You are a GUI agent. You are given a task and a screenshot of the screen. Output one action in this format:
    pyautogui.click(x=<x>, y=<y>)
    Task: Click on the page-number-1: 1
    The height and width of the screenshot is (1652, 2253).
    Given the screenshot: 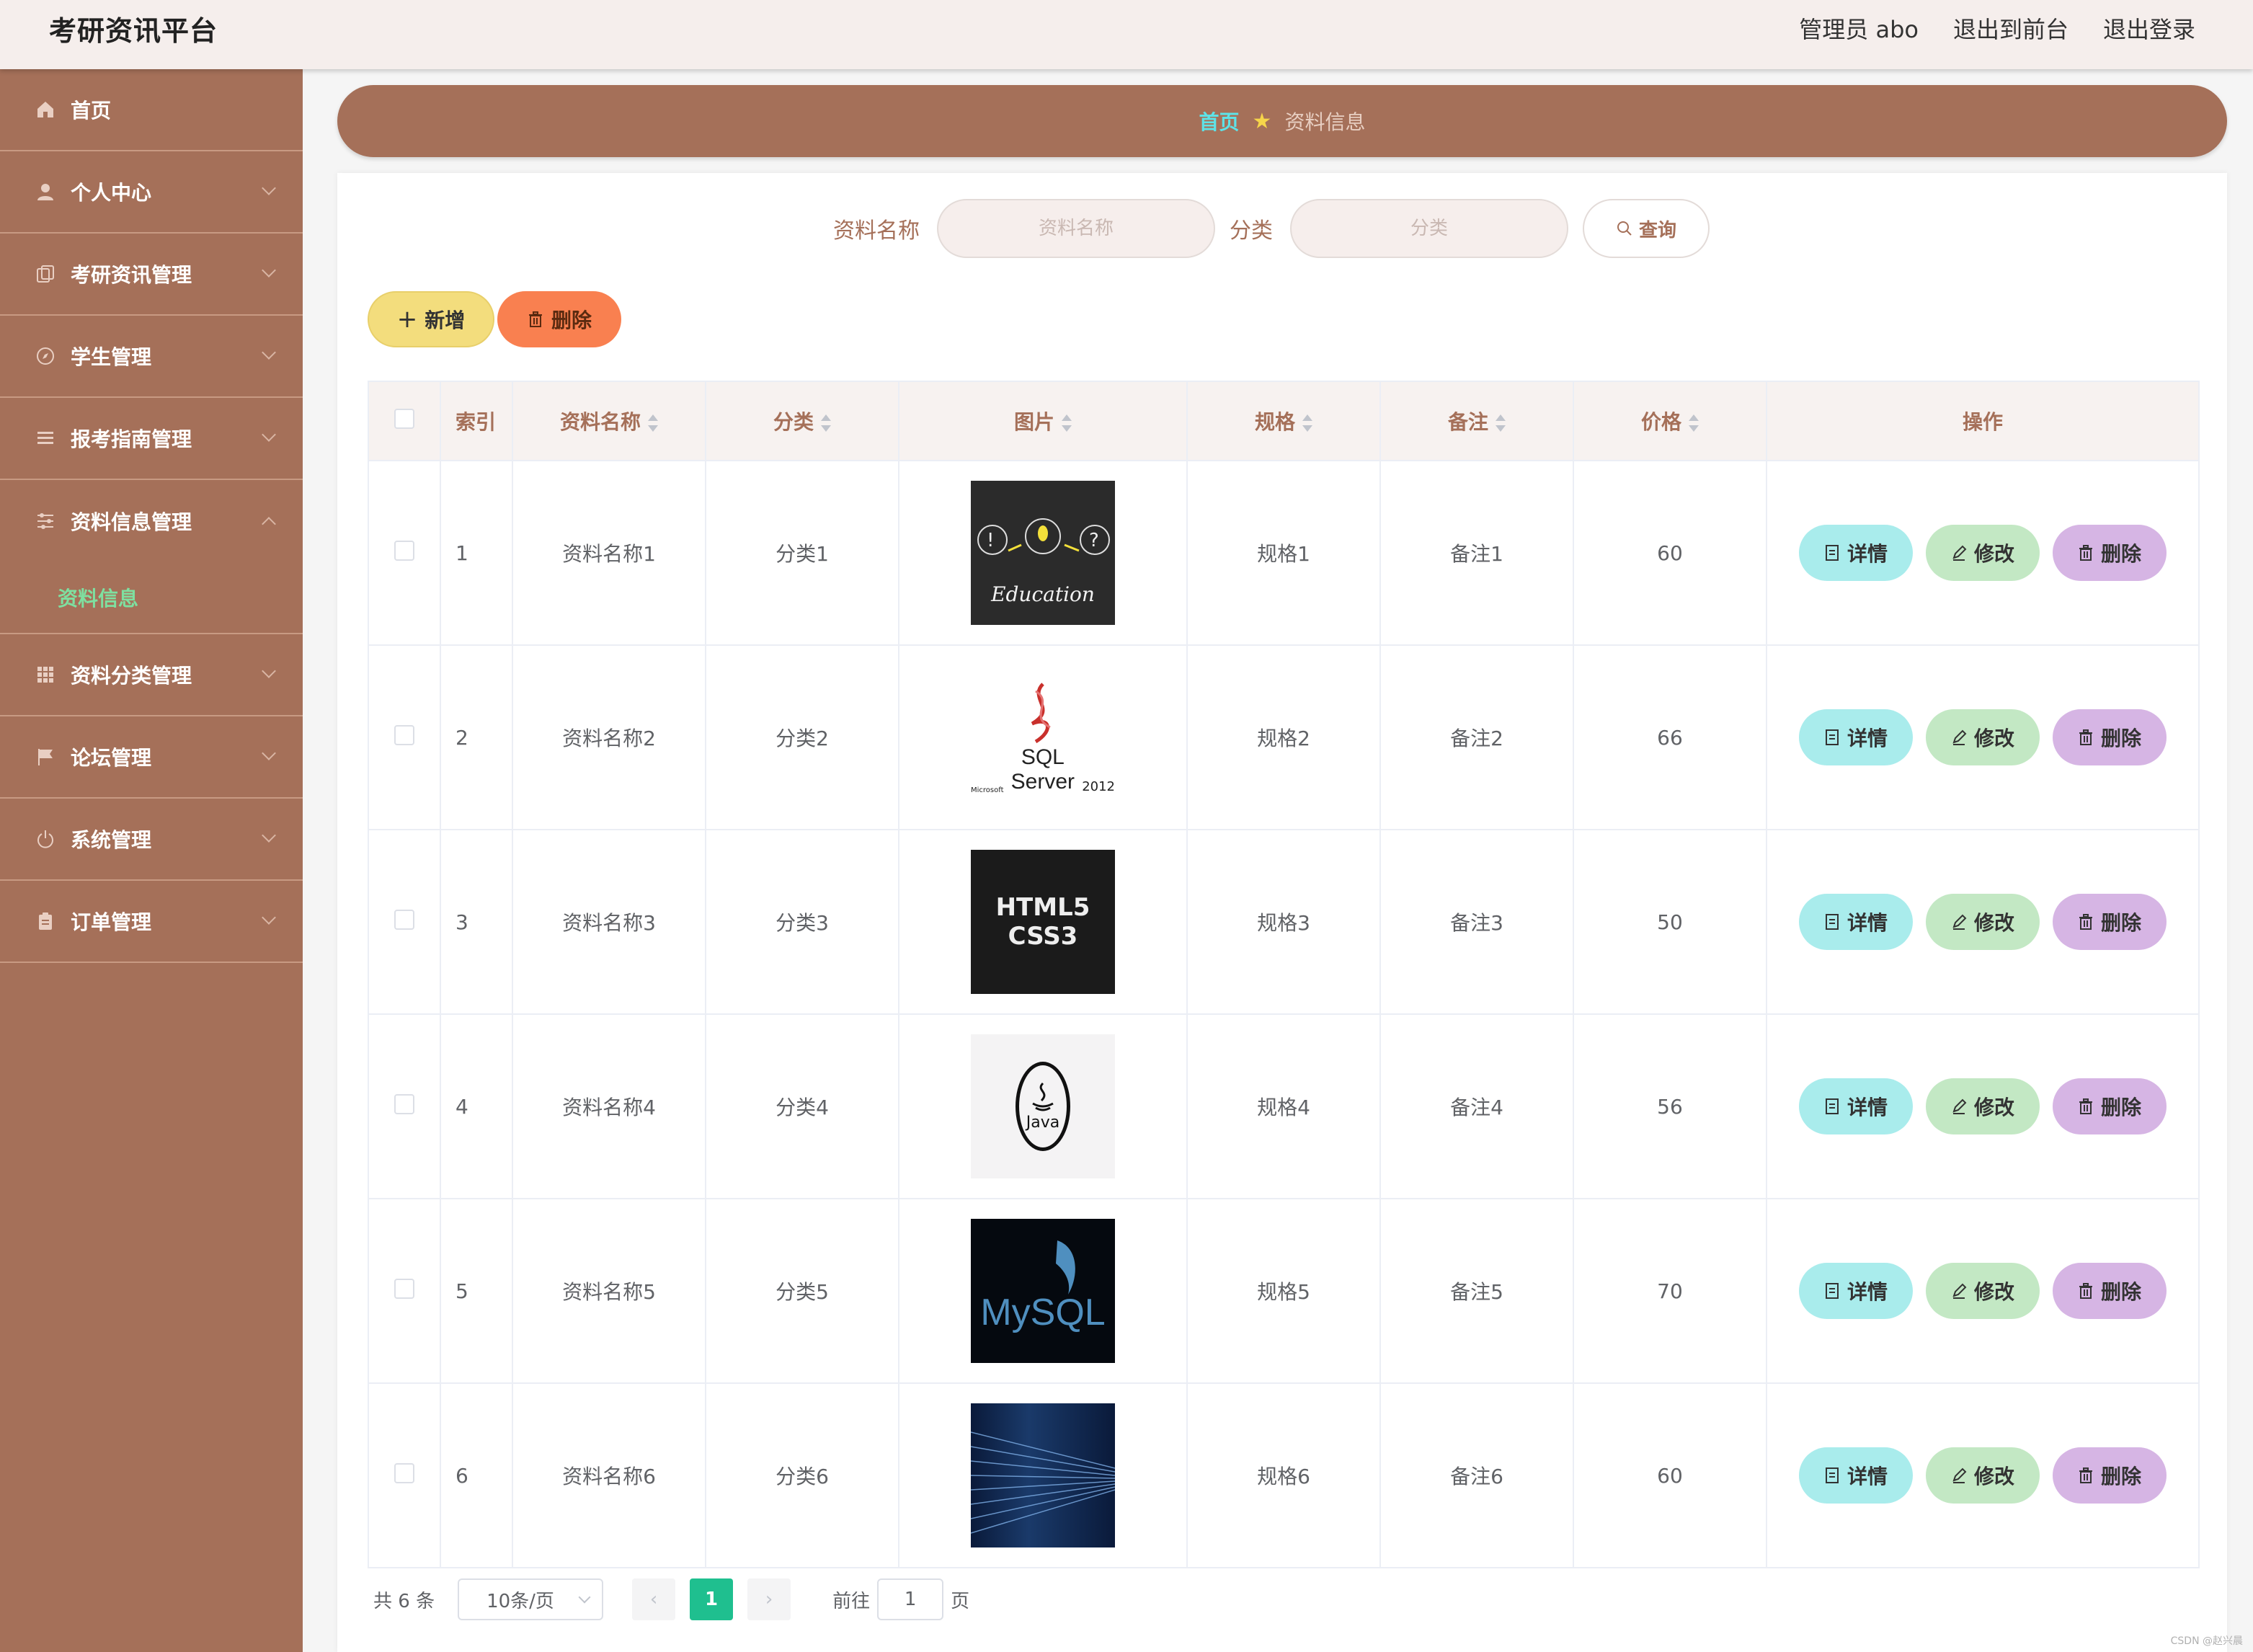 What is the action you would take?
    pyautogui.click(x=712, y=1599)
    